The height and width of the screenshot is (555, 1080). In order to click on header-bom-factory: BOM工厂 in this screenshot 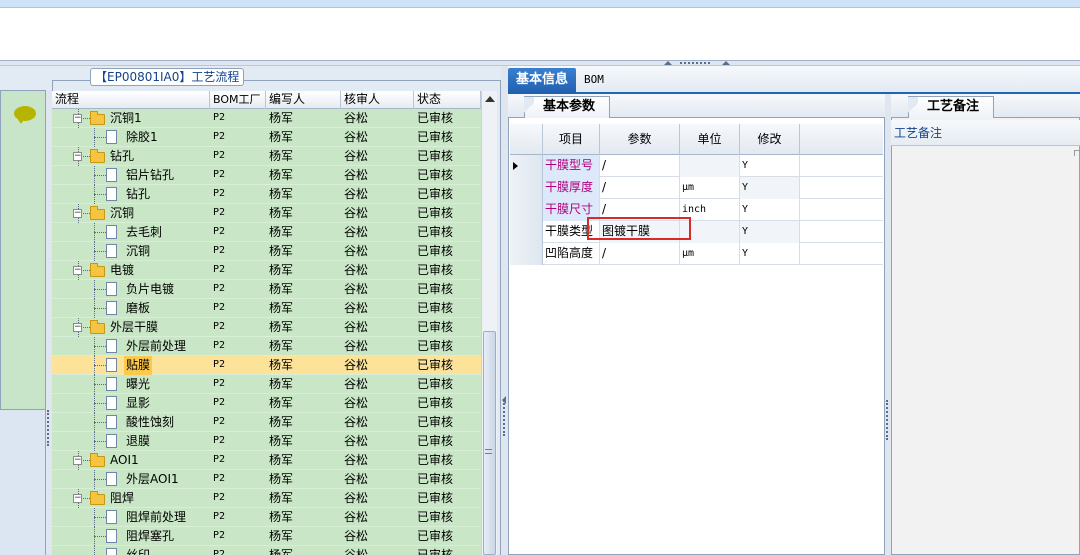, I will do `click(238, 100)`.